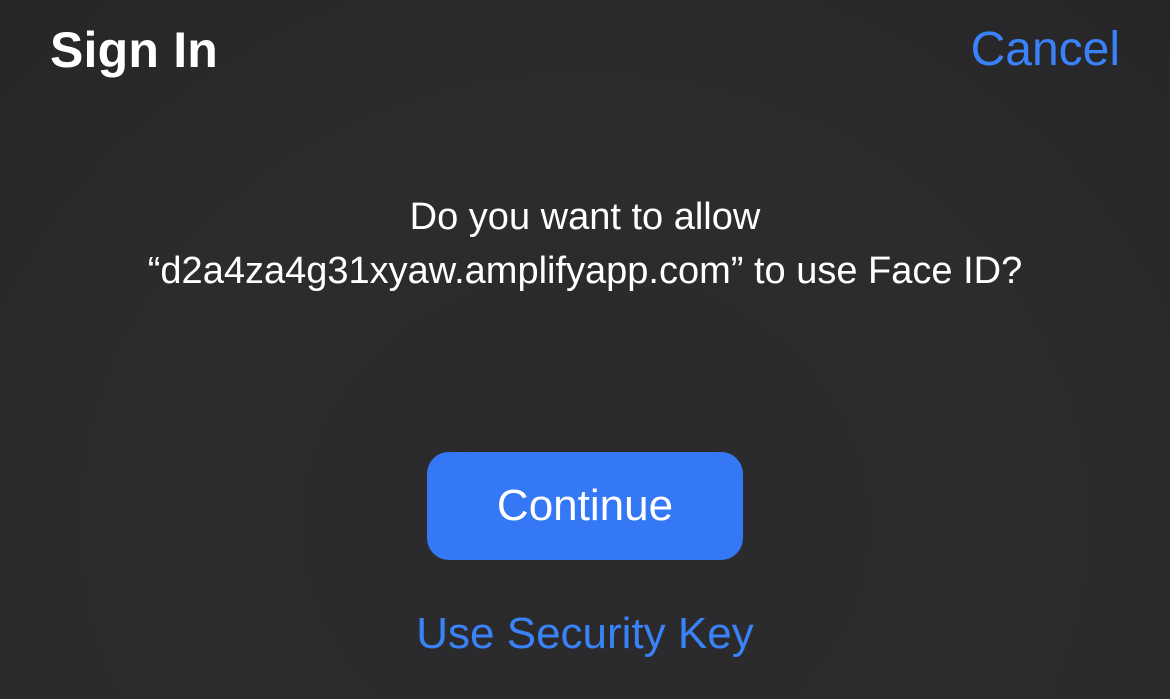 This screenshot has height=699, width=1170. I want to click on cancel-button: Cancel, so click(1045, 50).